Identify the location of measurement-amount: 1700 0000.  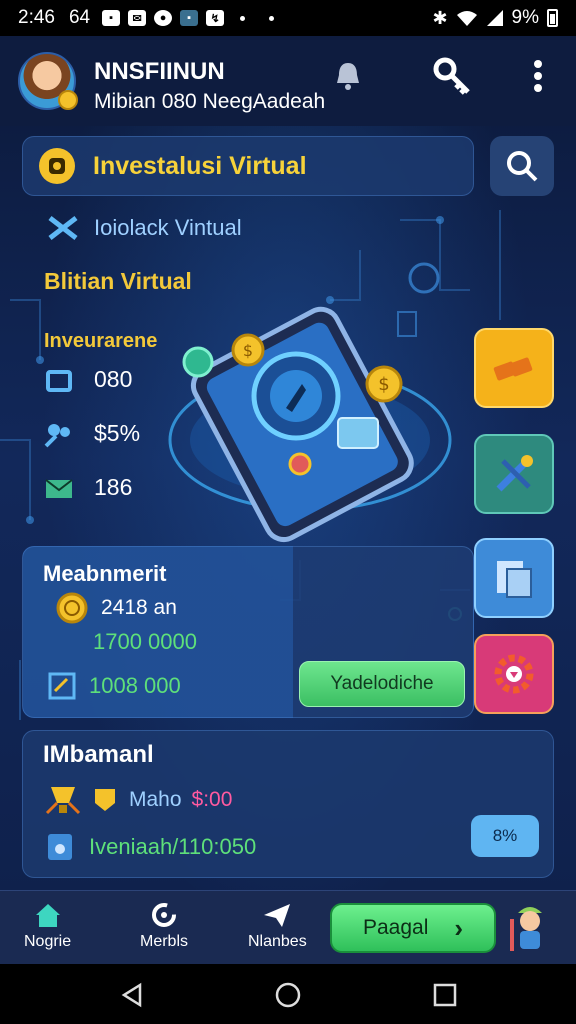
(145, 641).